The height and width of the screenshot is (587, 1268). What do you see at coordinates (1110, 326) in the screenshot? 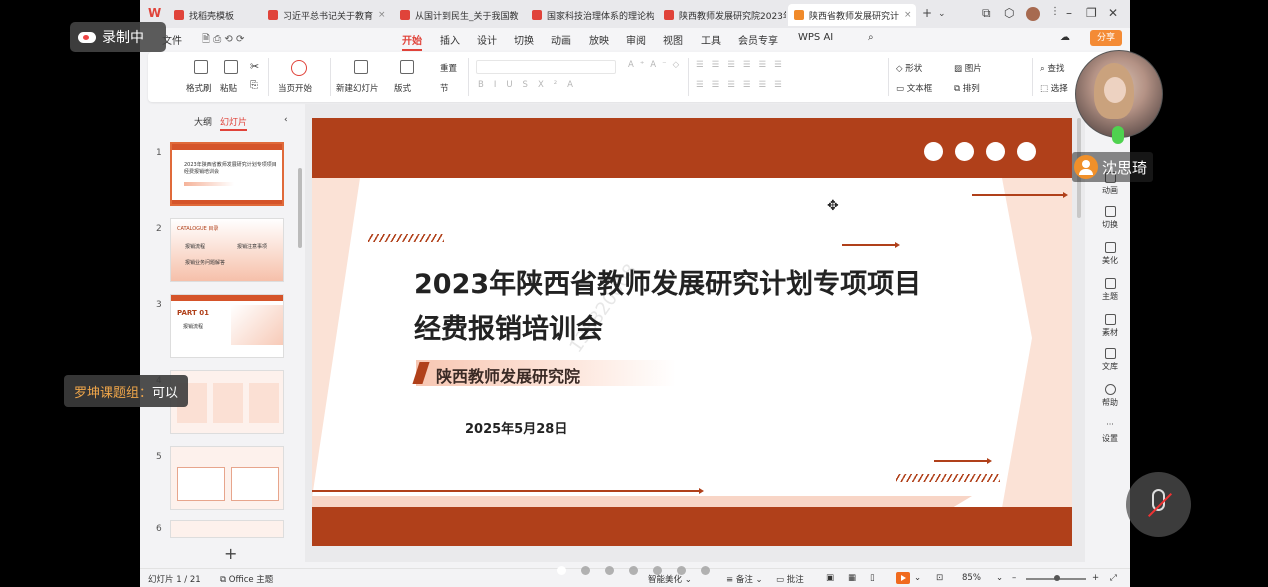
I see `pane-assets: 素材` at bounding box center [1110, 326].